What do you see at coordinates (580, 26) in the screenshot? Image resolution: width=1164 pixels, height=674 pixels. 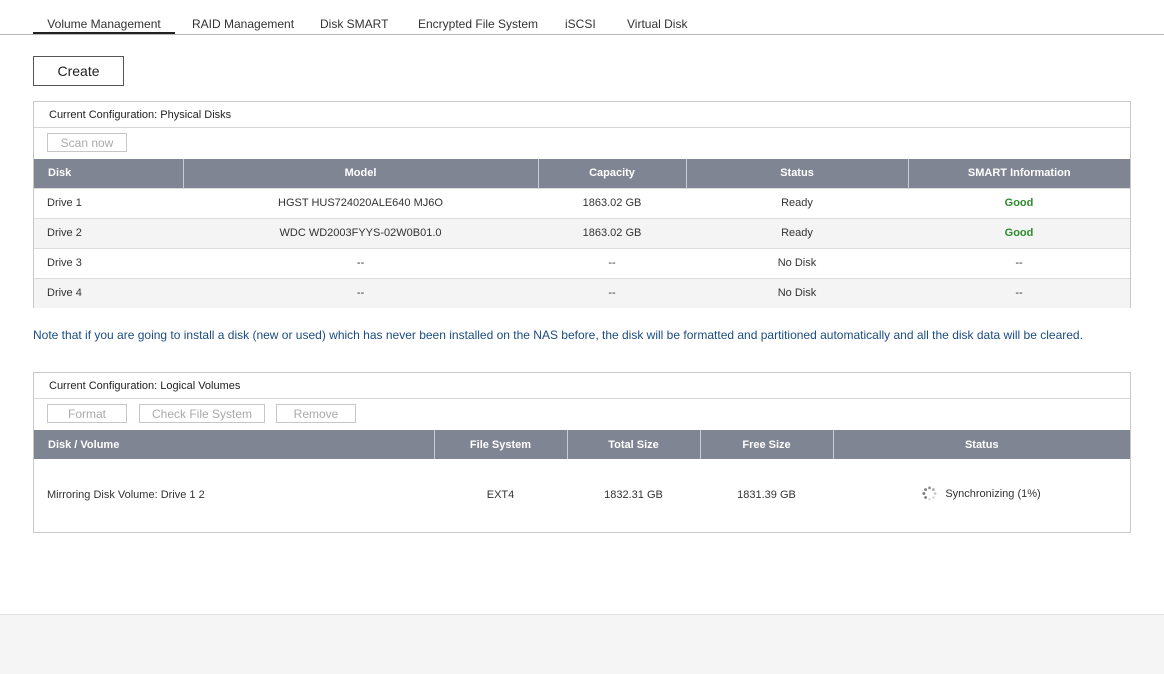 I see `tab-iscsi: iSCSI` at bounding box center [580, 26].